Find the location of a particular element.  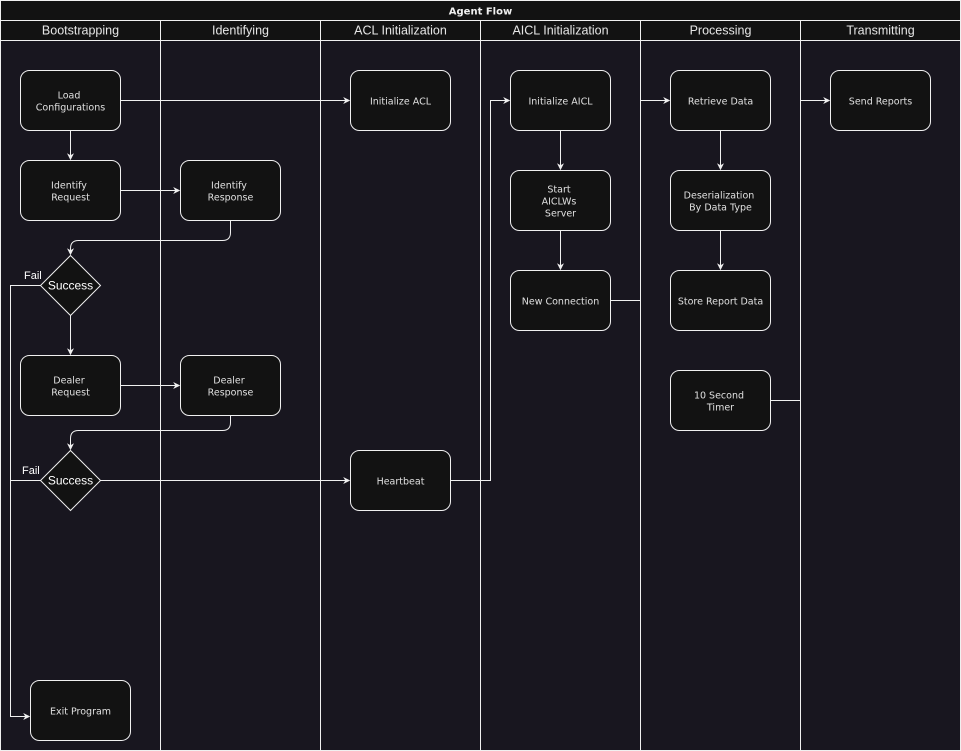

node-label: Exit Program is located at coordinates (80, 712).